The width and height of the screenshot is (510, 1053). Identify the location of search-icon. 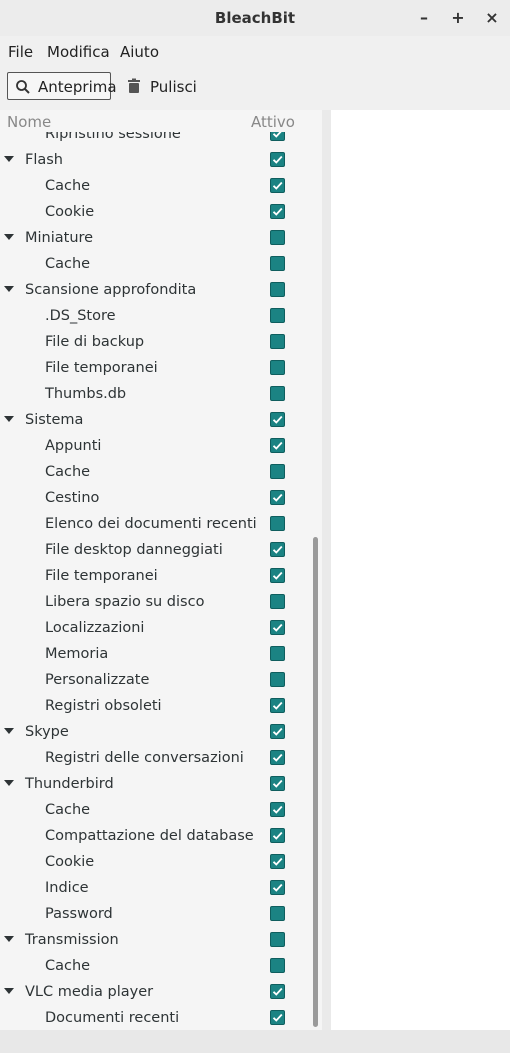
(23, 89).